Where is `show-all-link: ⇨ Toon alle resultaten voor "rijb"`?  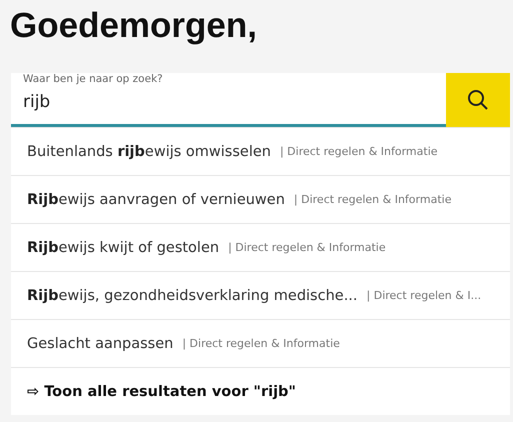
show-all-link: ⇨ Toon alle resultaten voor "rijb" is located at coordinates (260, 391).